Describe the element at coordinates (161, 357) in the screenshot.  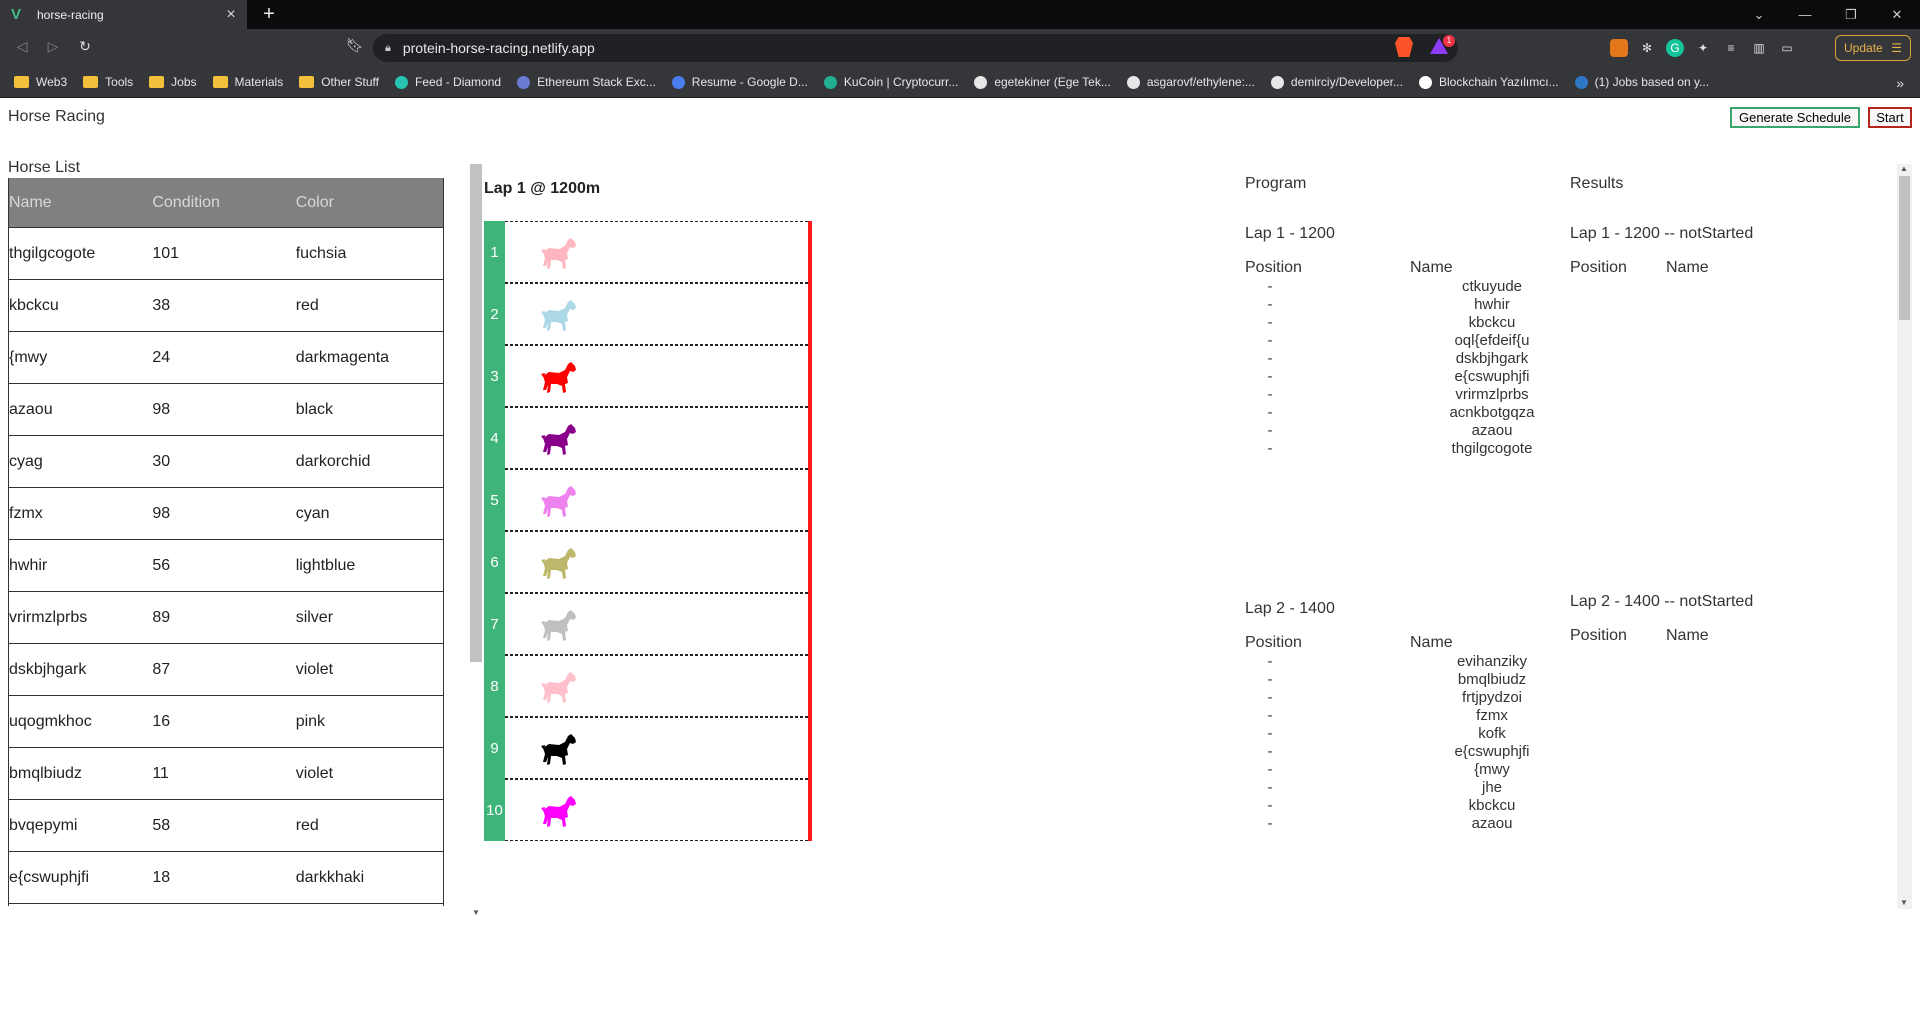
I see `horse-condition-cell: 24` at that location.